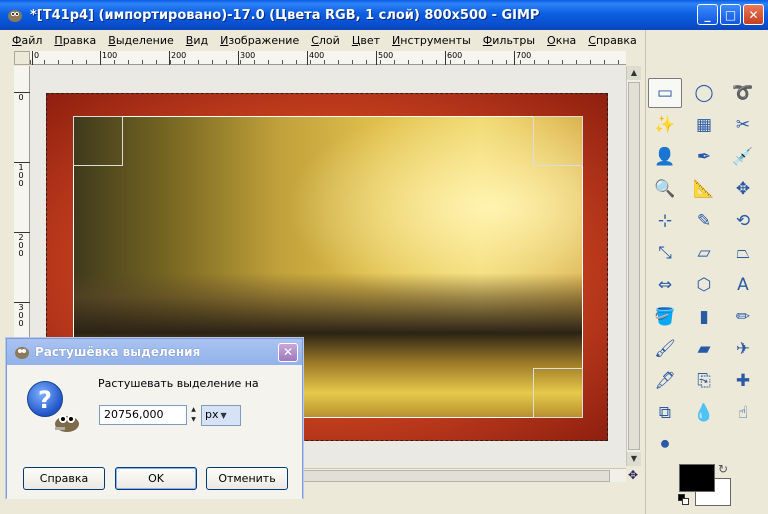 The width and height of the screenshot is (768, 514). I want to click on ruler-corner-button, so click(22, 58).